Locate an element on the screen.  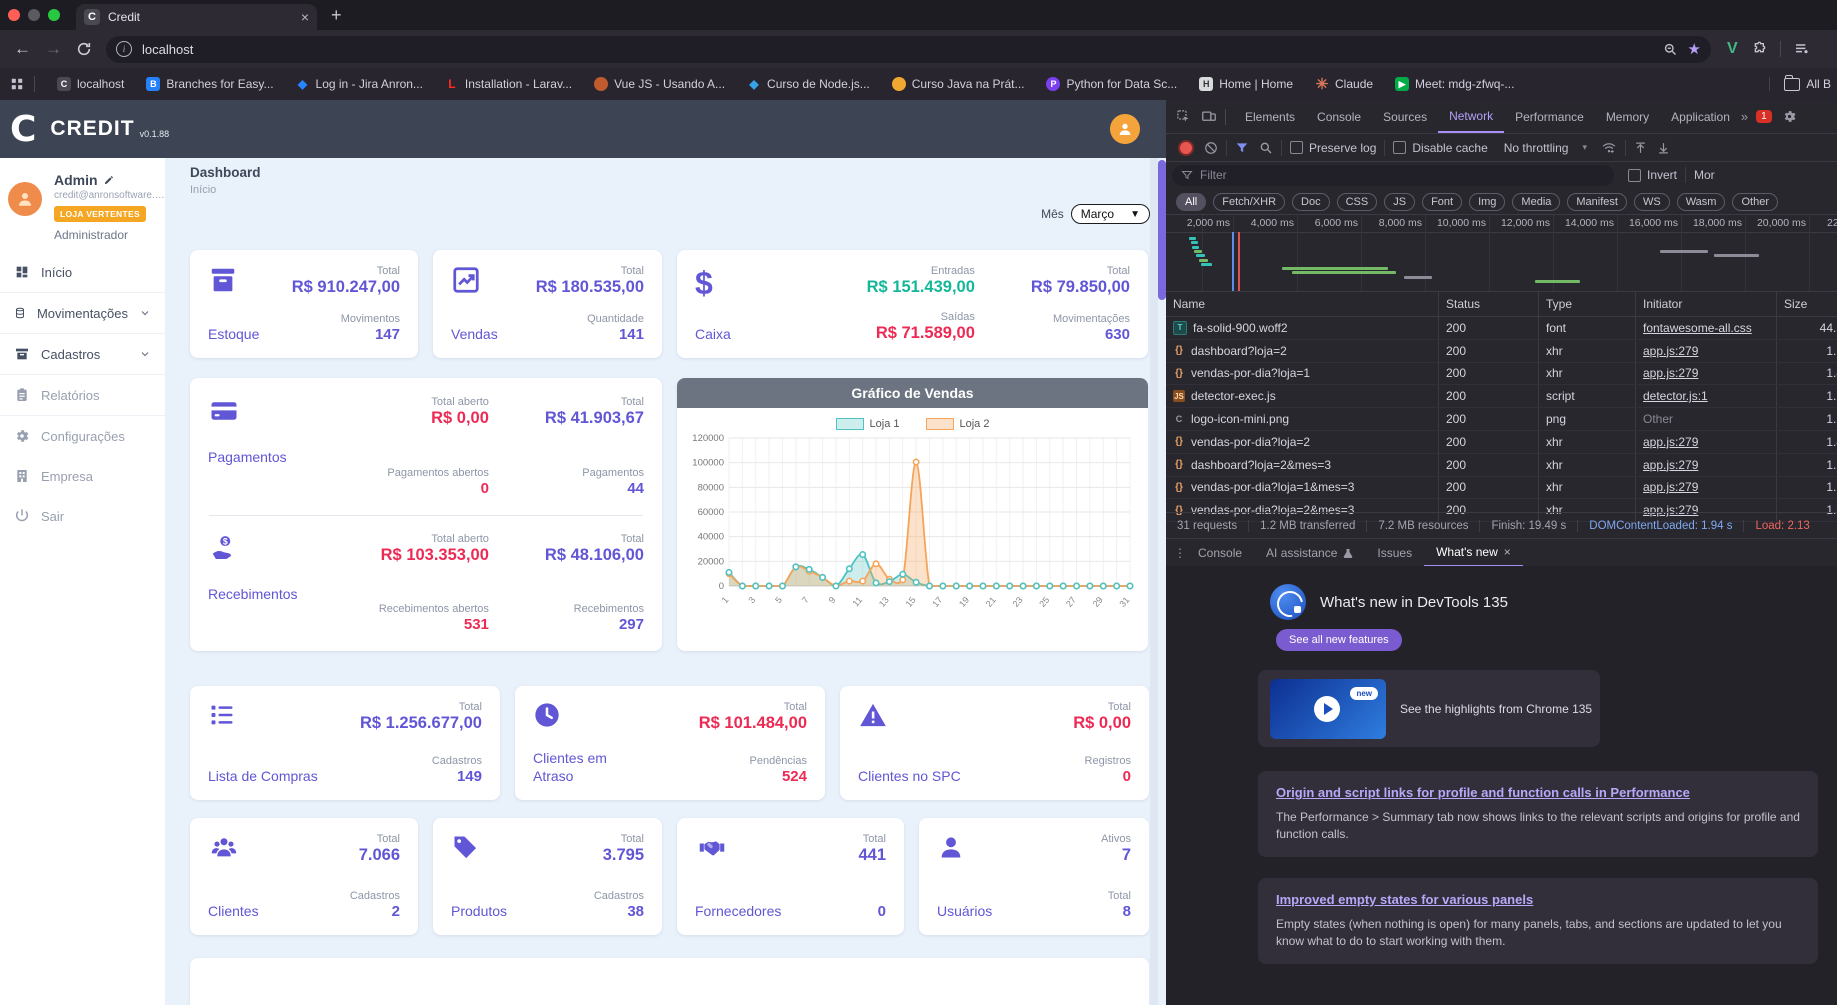
initiator-link: detector.js:1 is located at coordinates (1675, 396).